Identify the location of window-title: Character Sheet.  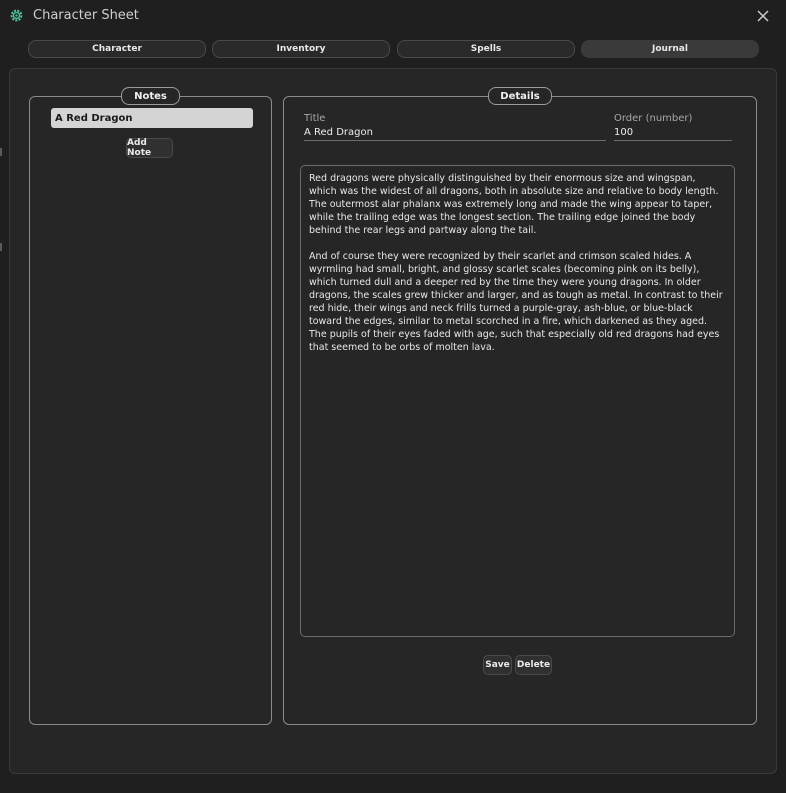
(86, 15).